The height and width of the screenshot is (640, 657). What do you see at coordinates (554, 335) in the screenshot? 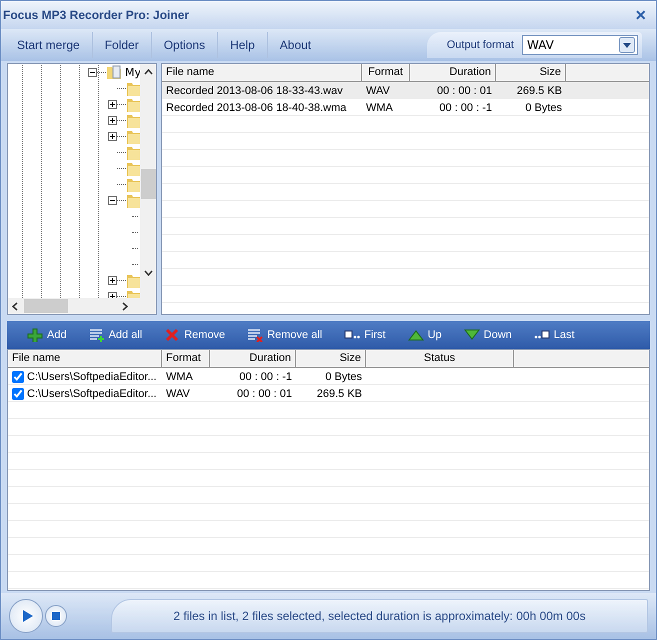
I see `toolbar-button: Last` at bounding box center [554, 335].